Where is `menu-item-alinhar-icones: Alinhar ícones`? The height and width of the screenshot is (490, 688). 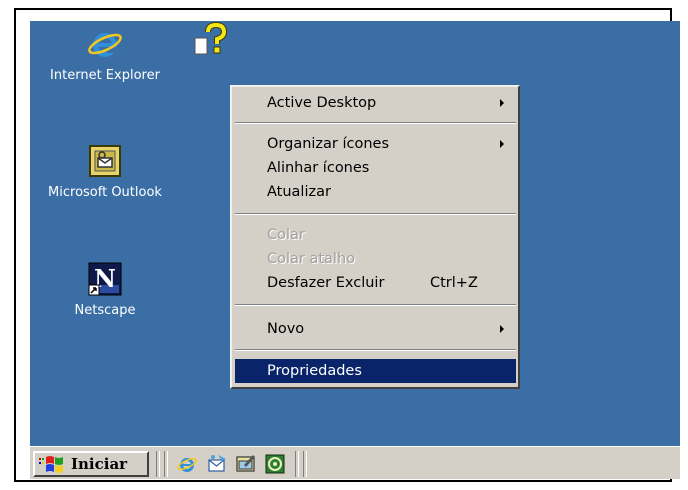
menu-item-alinhar-icones: Alinhar ícones is located at coordinates (375, 168).